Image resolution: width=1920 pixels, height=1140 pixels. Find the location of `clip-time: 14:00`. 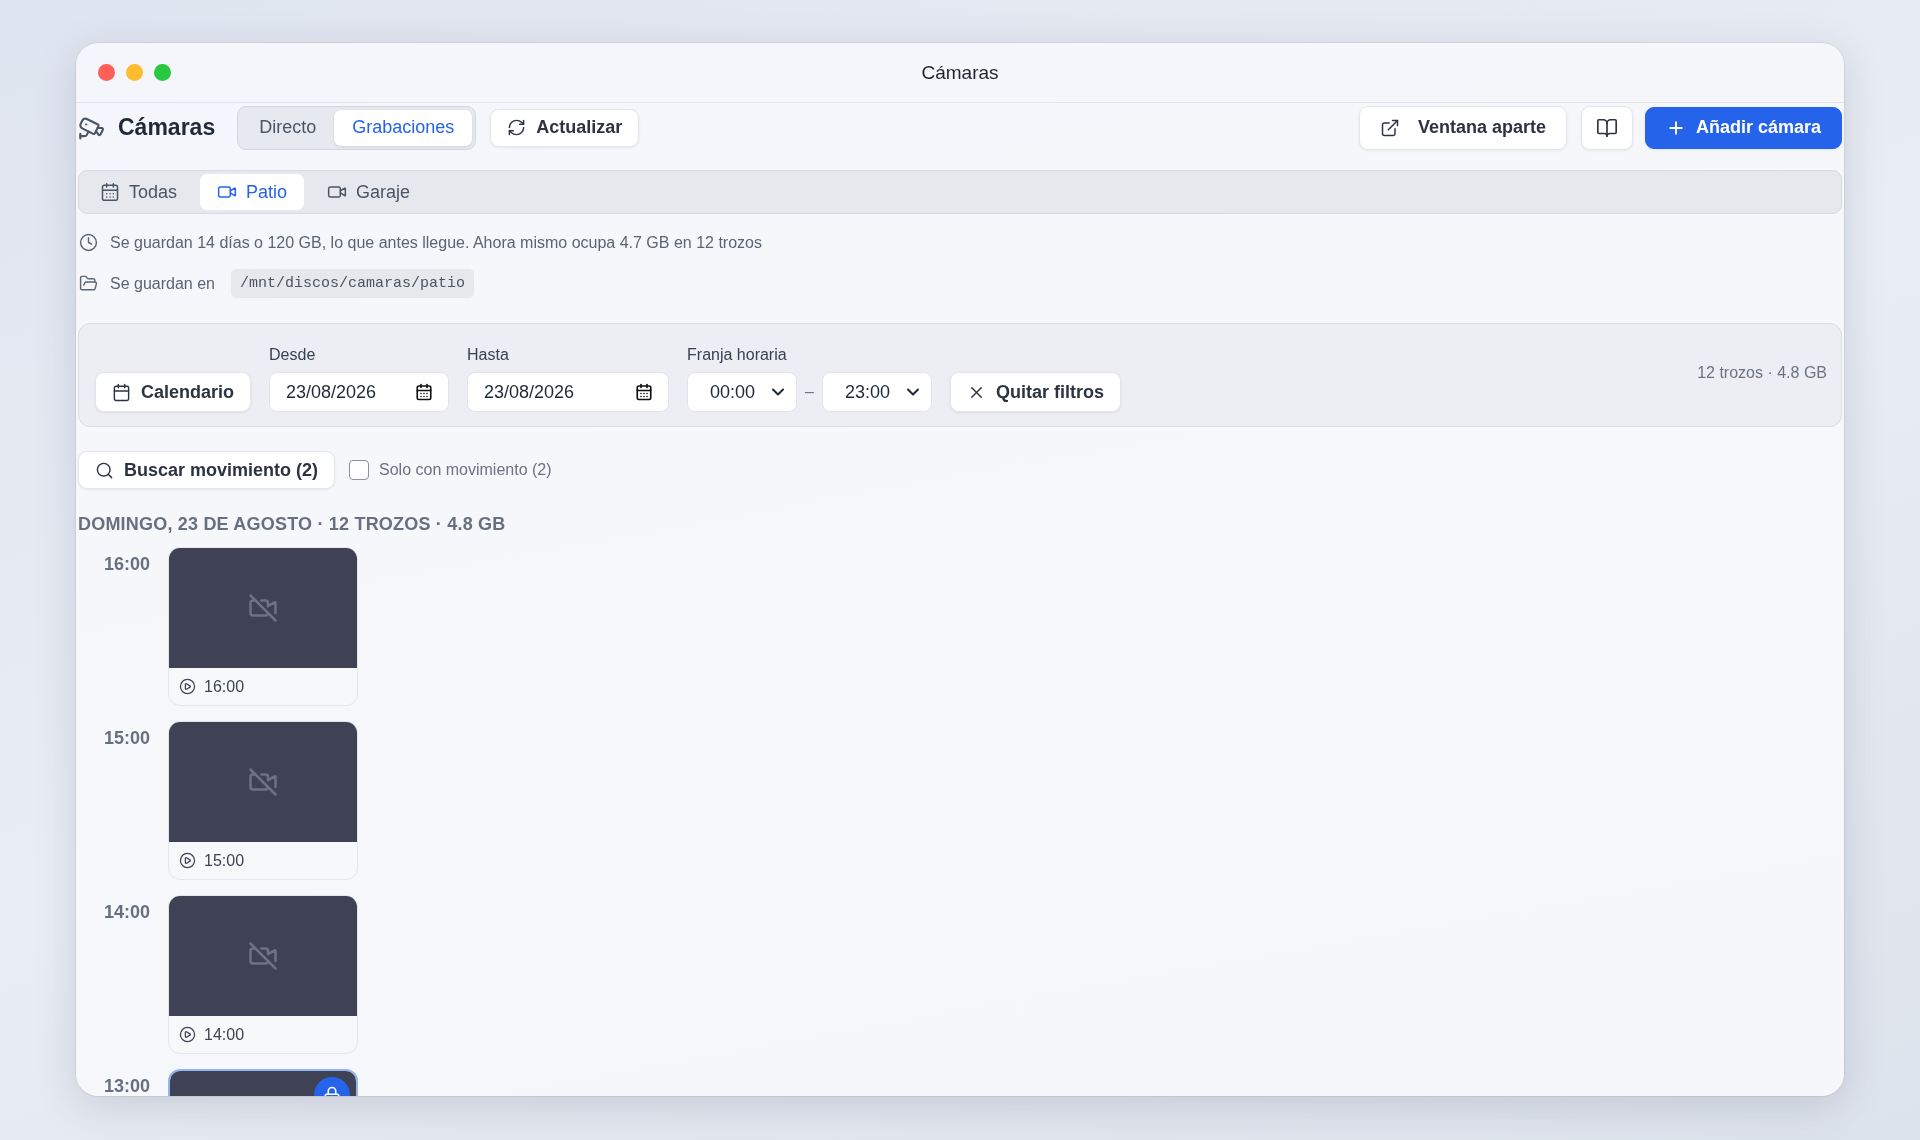

clip-time: 14:00 is located at coordinates (224, 1034).